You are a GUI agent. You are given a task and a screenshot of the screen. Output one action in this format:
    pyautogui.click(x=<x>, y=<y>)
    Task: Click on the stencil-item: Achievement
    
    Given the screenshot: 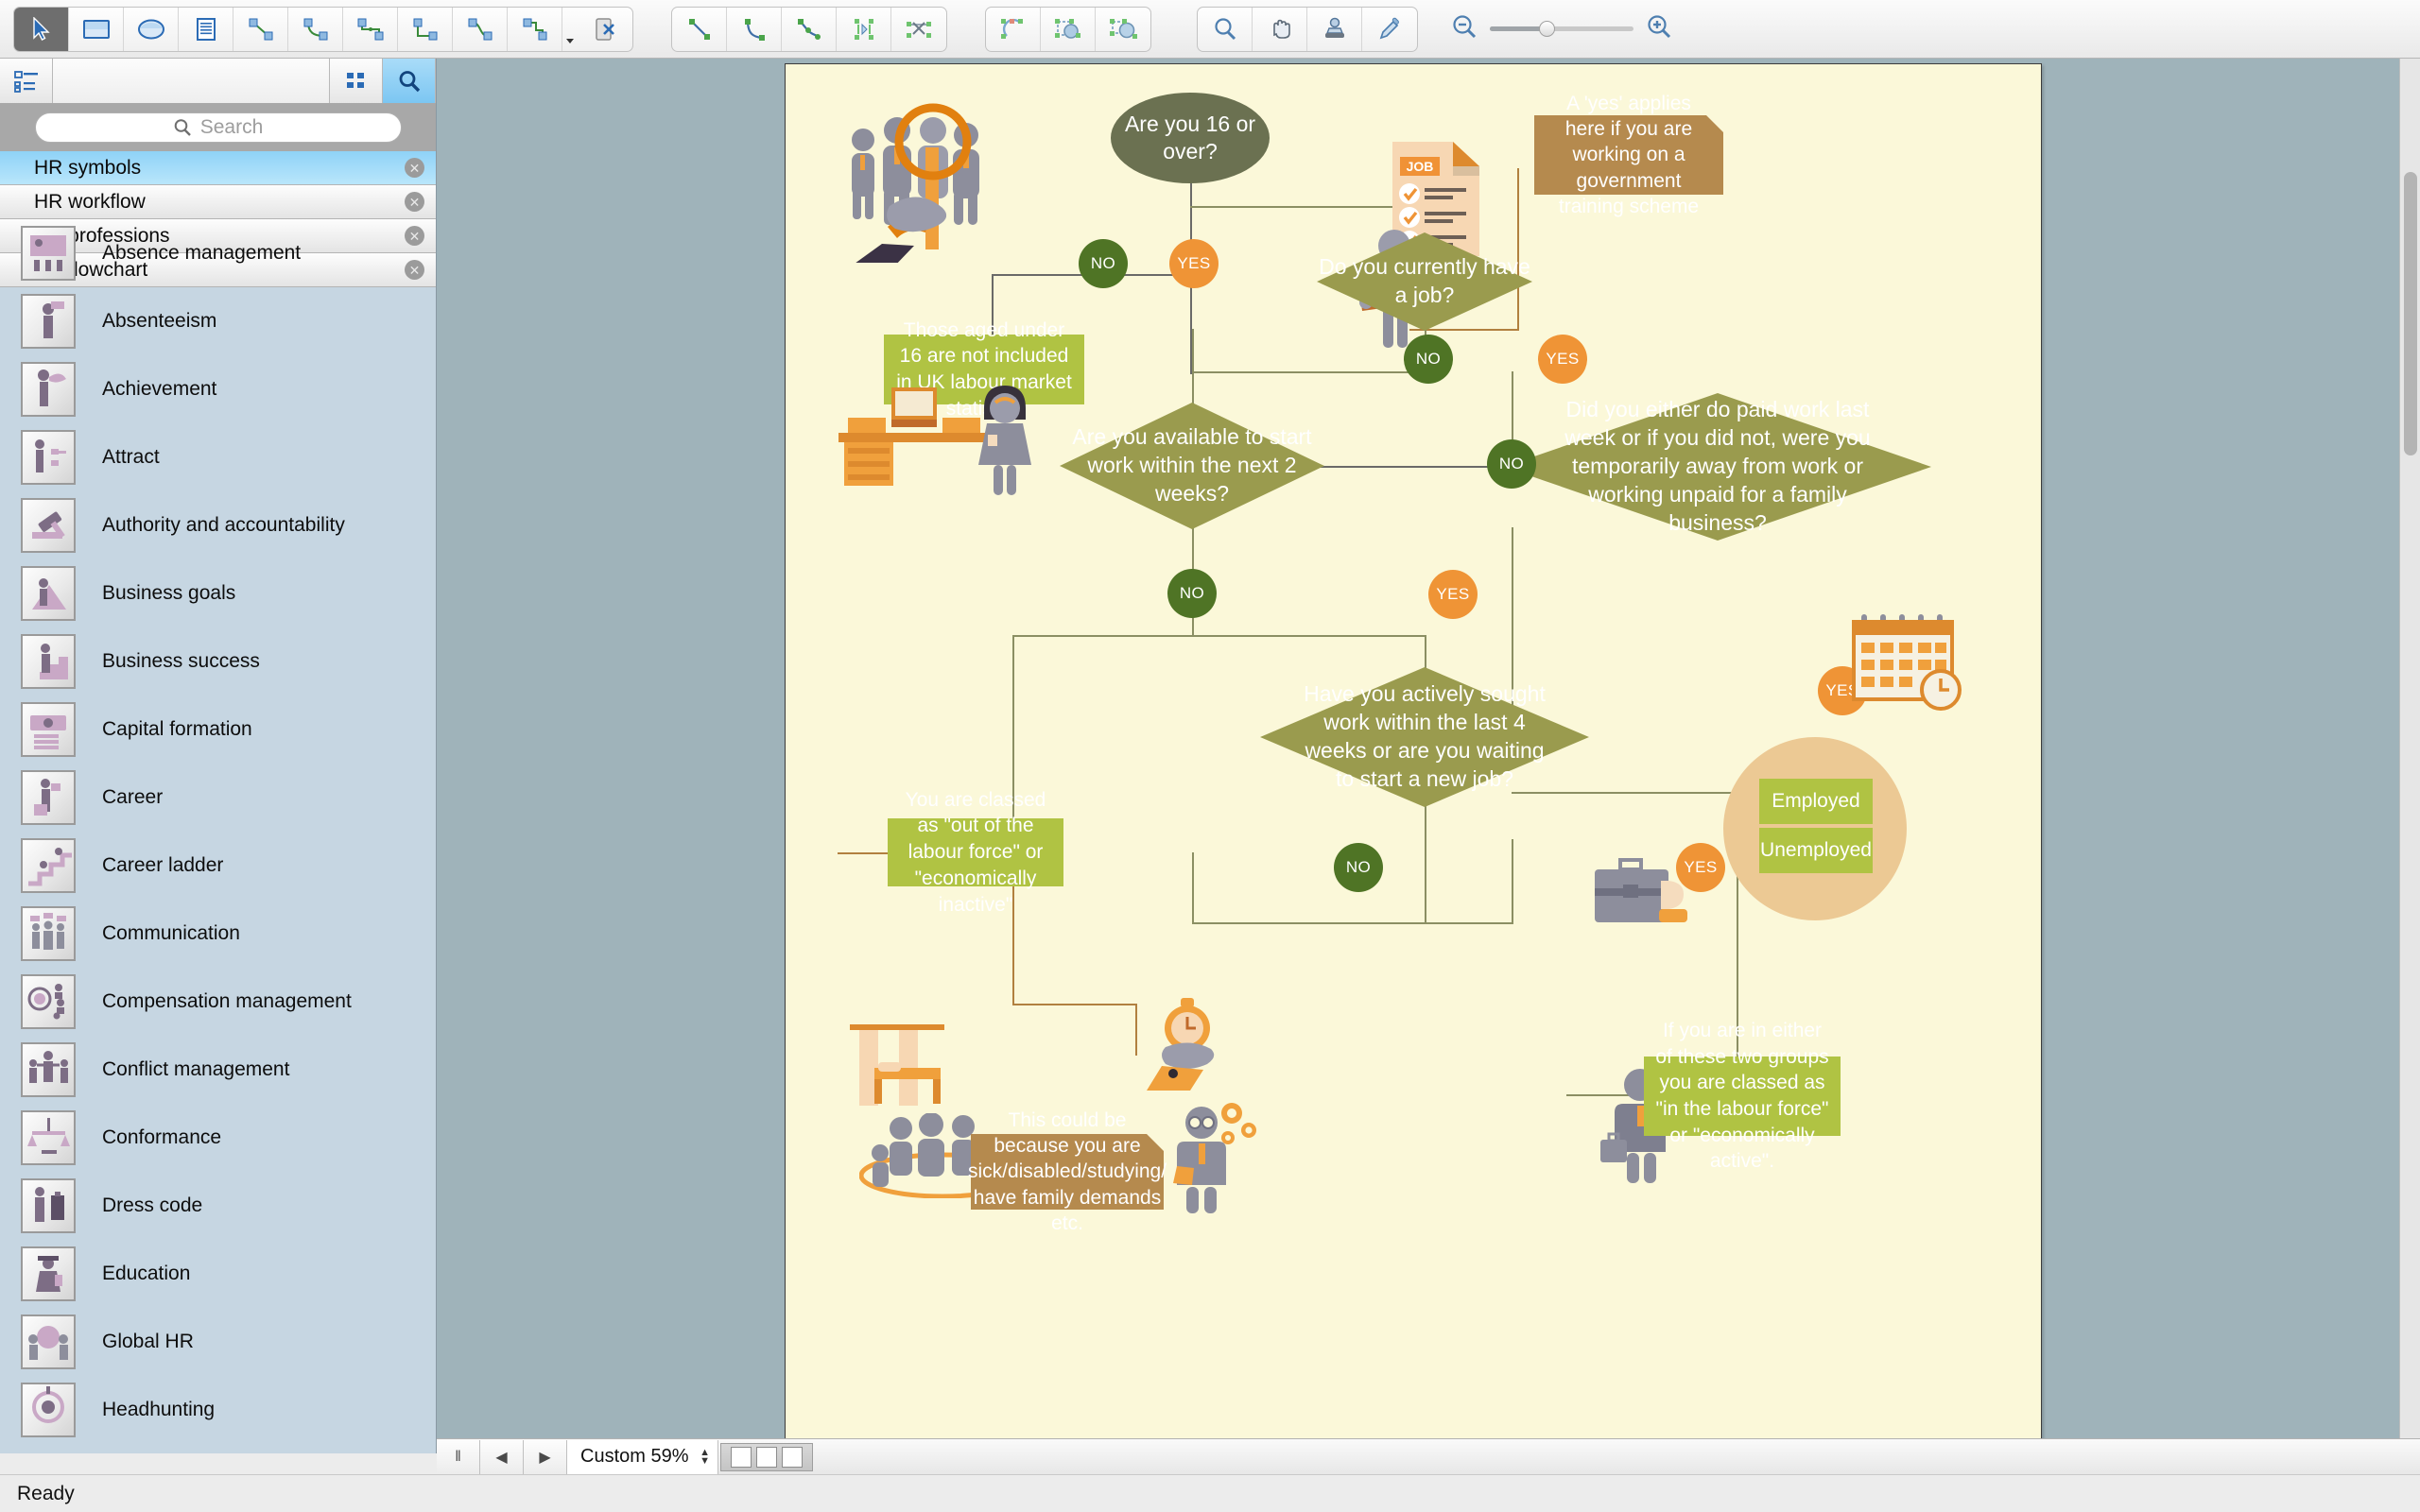 What is the action you would take?
    pyautogui.click(x=218, y=389)
    